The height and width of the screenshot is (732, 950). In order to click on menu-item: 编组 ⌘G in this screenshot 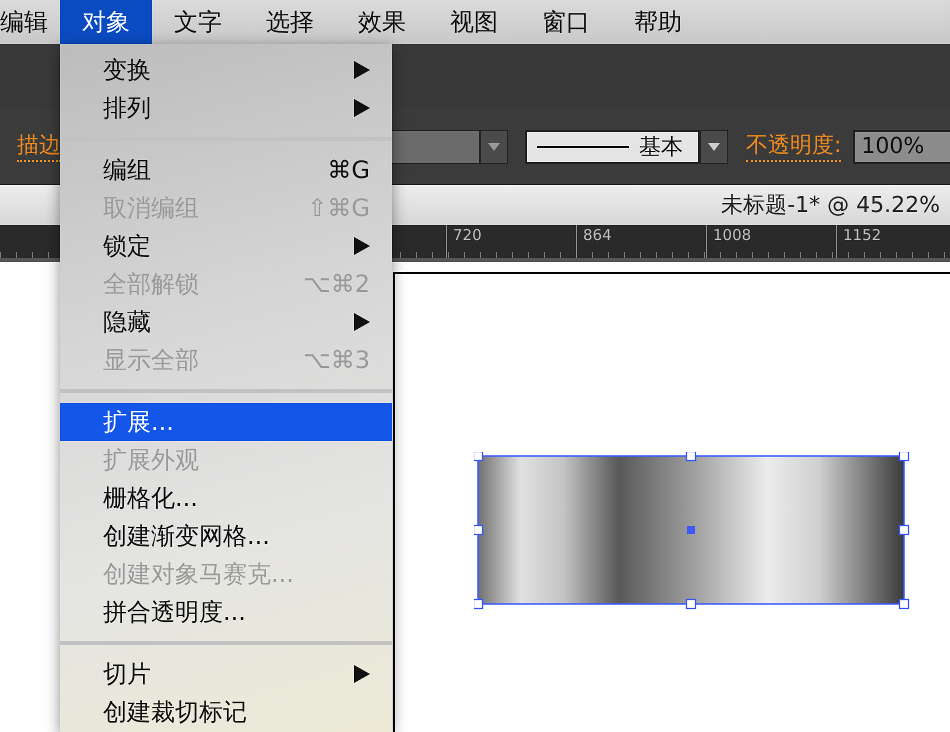, I will do `click(226, 170)`.